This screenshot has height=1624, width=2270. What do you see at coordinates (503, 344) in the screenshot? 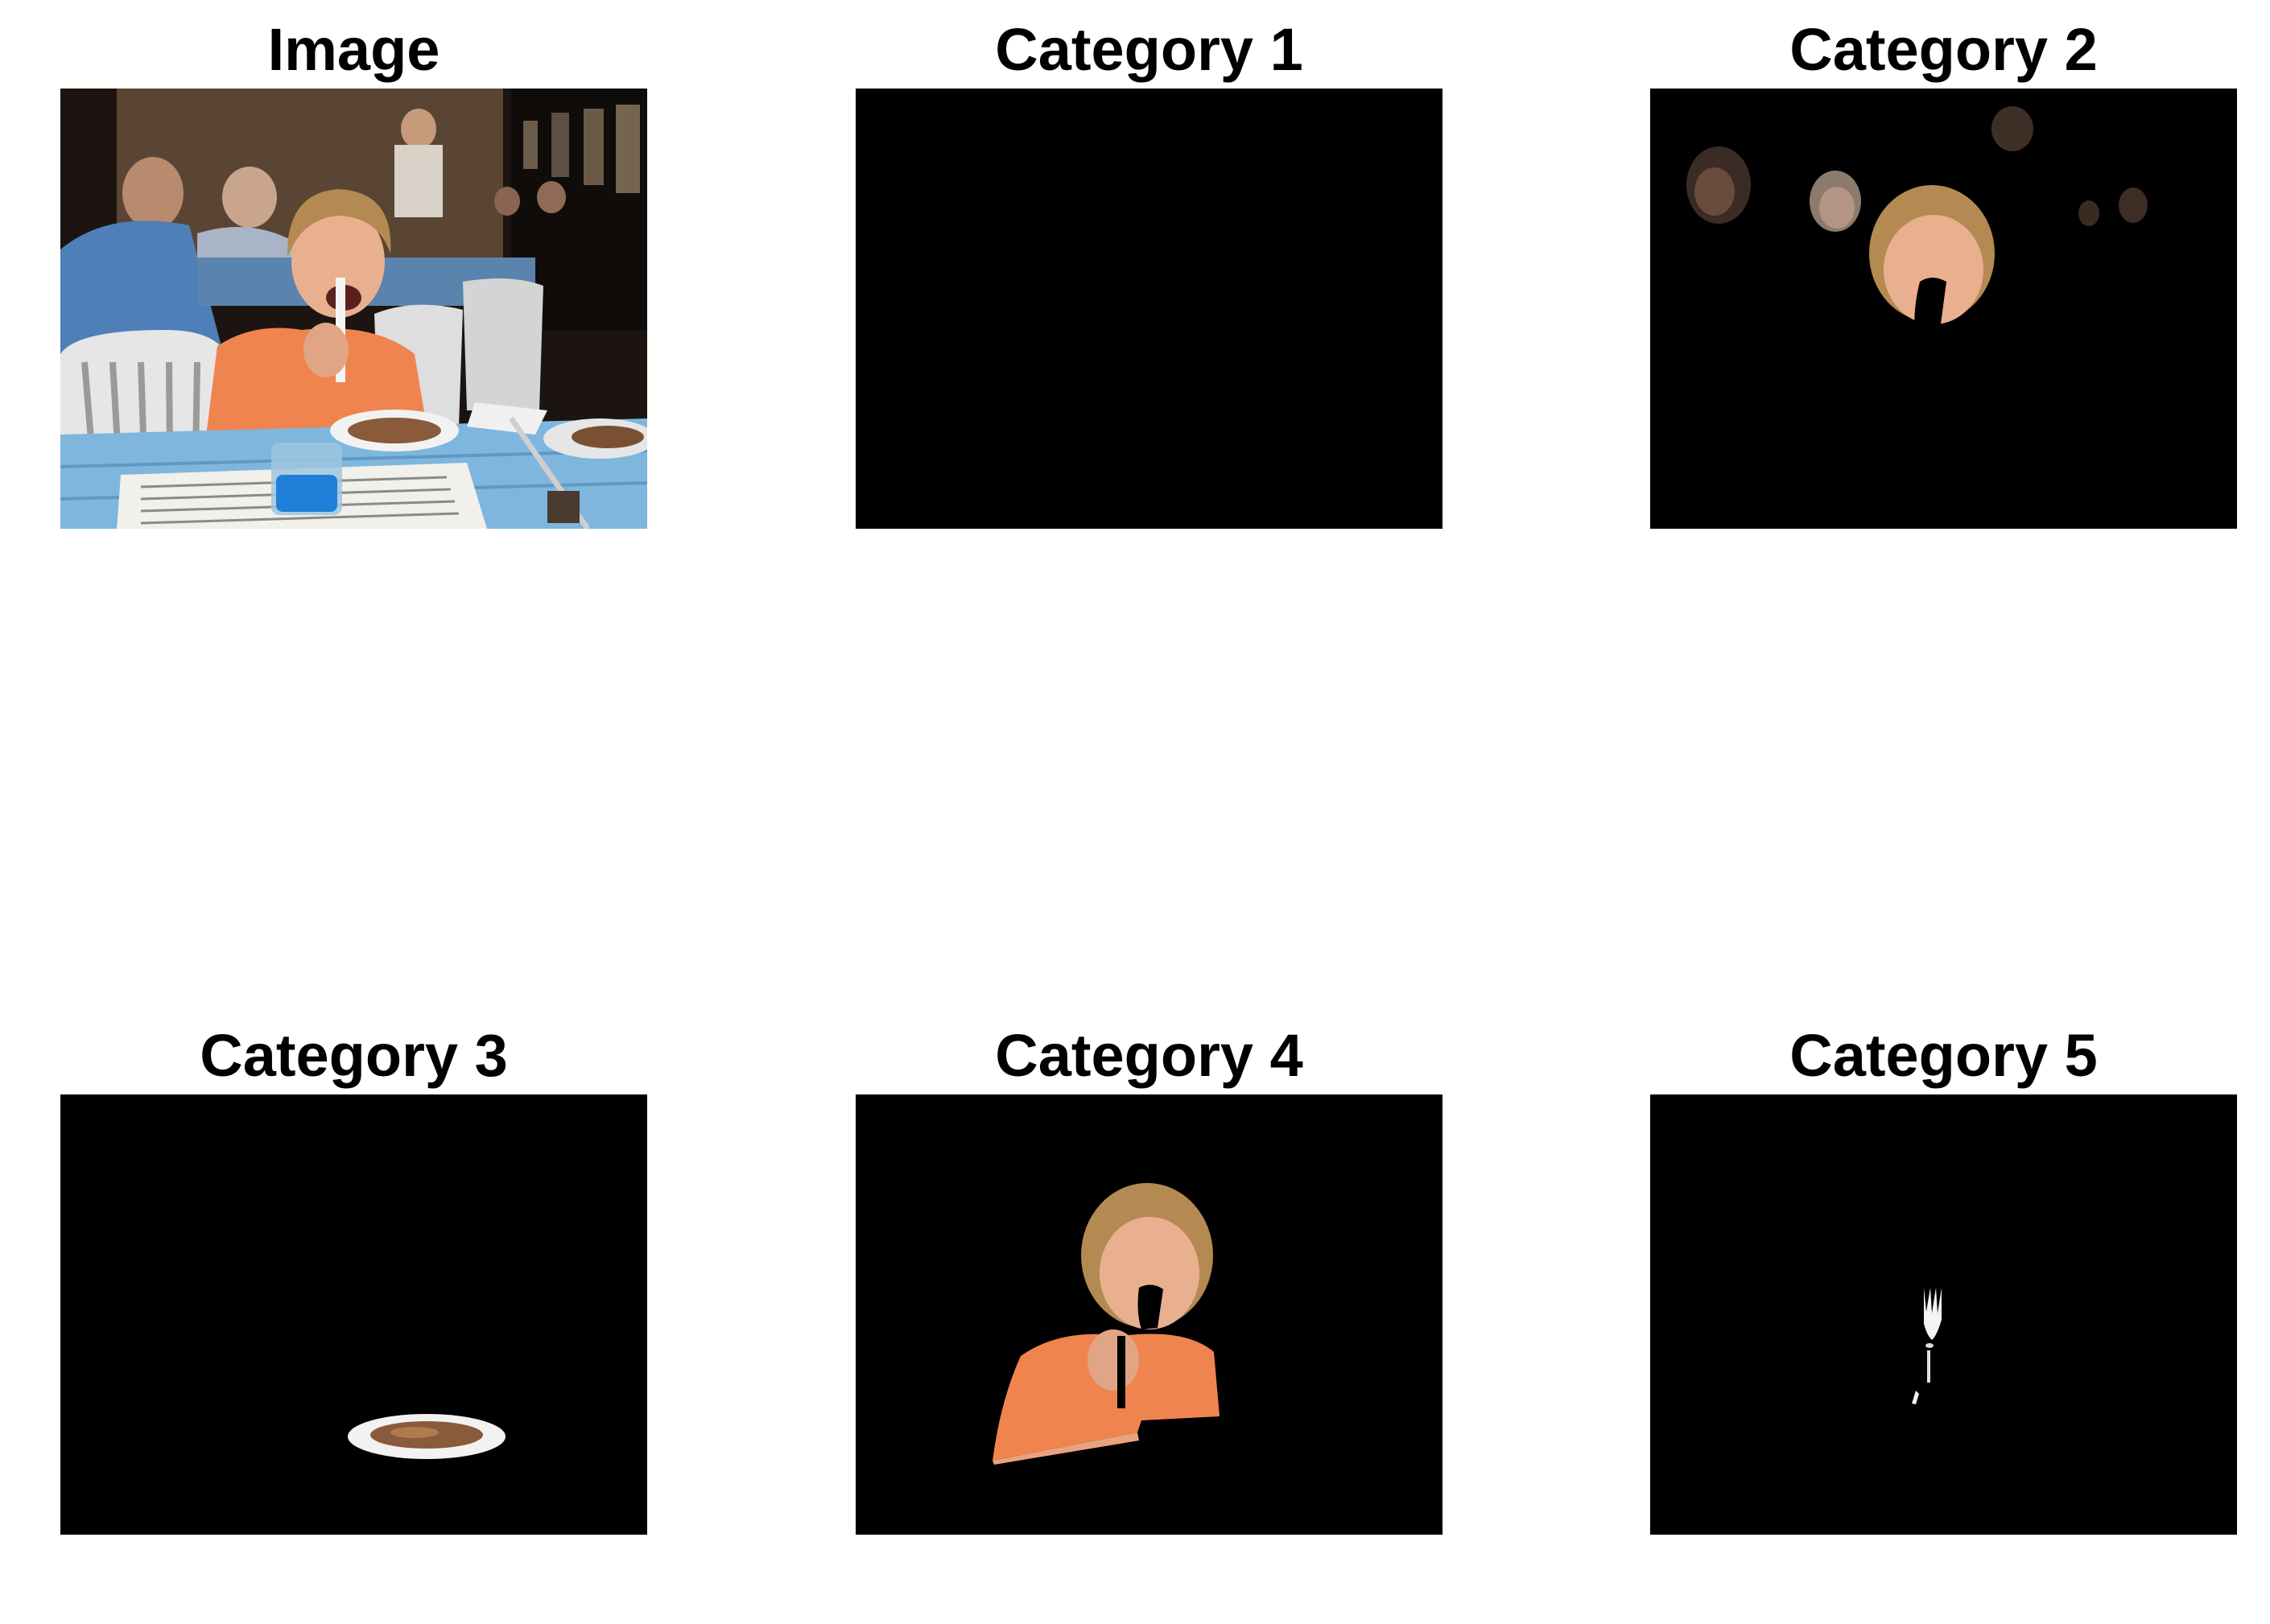
I see `chair-far` at bounding box center [503, 344].